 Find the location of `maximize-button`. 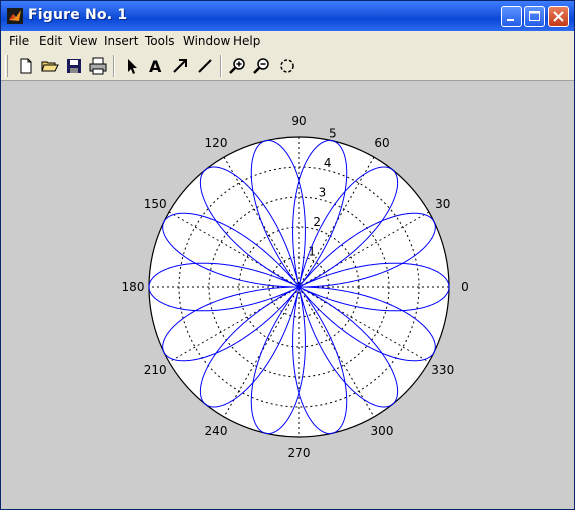

maximize-button is located at coordinates (534, 16).